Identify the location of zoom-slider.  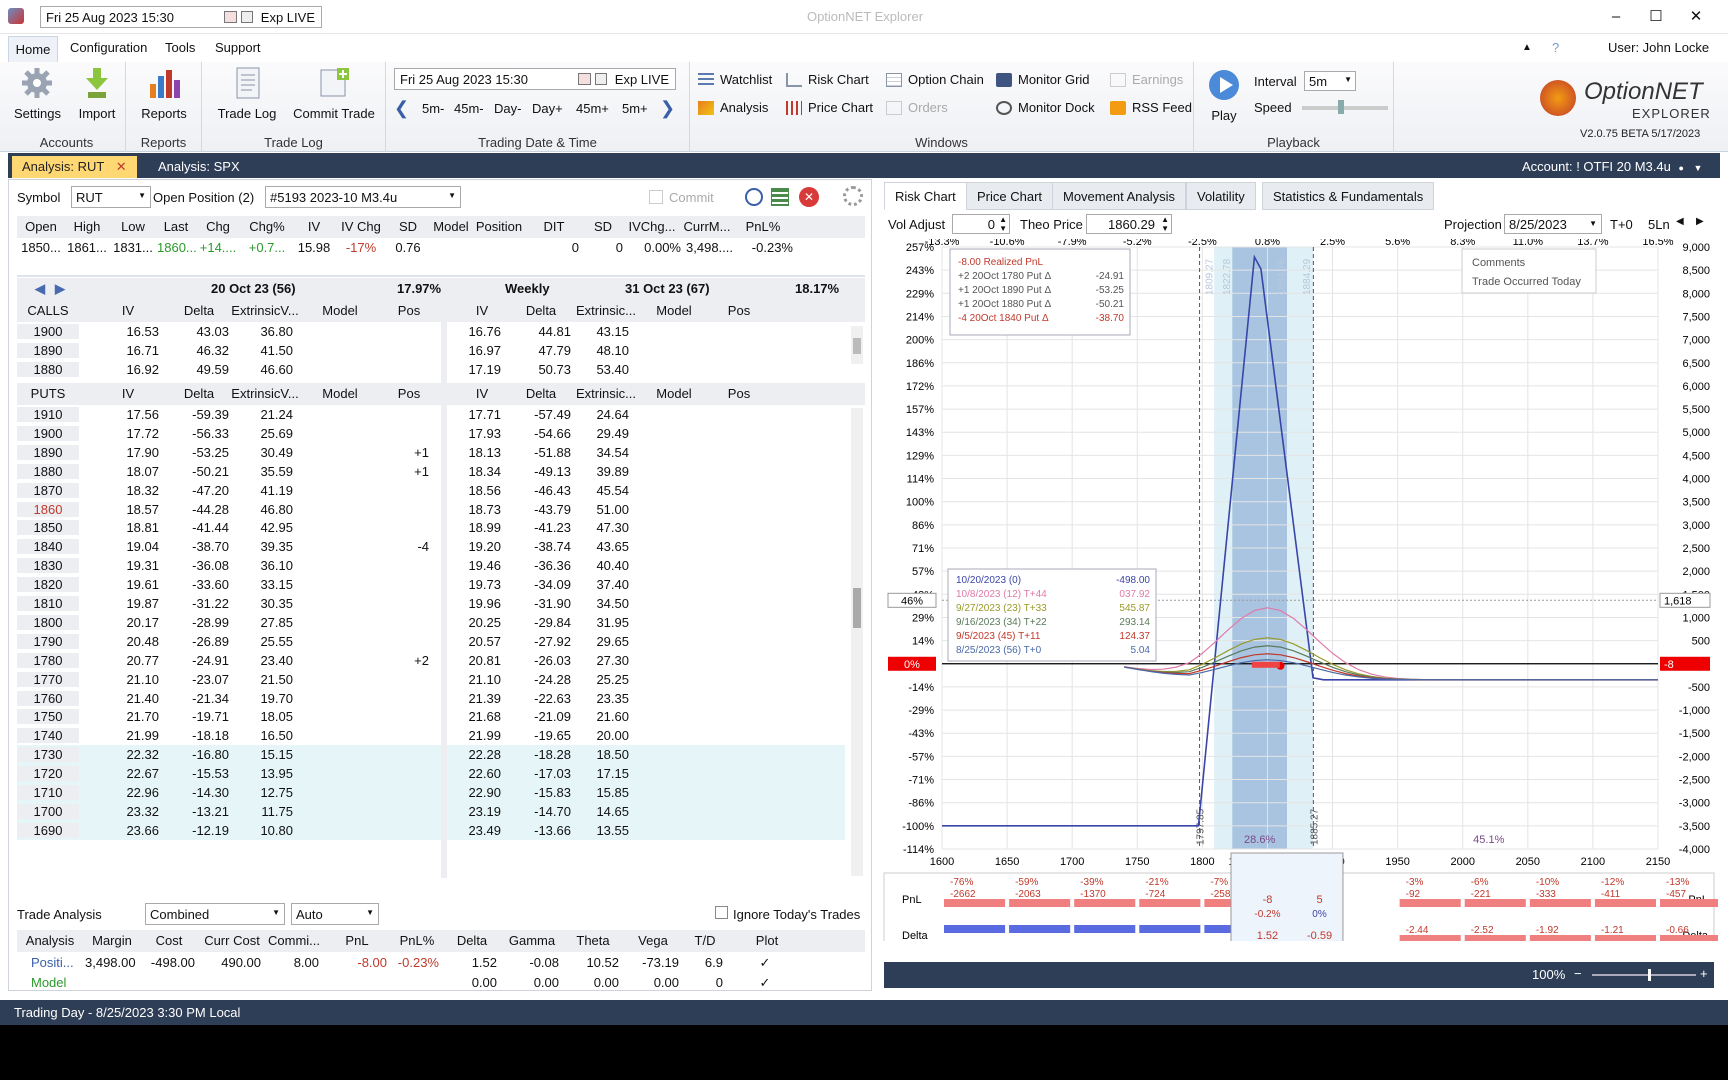
(1644, 975).